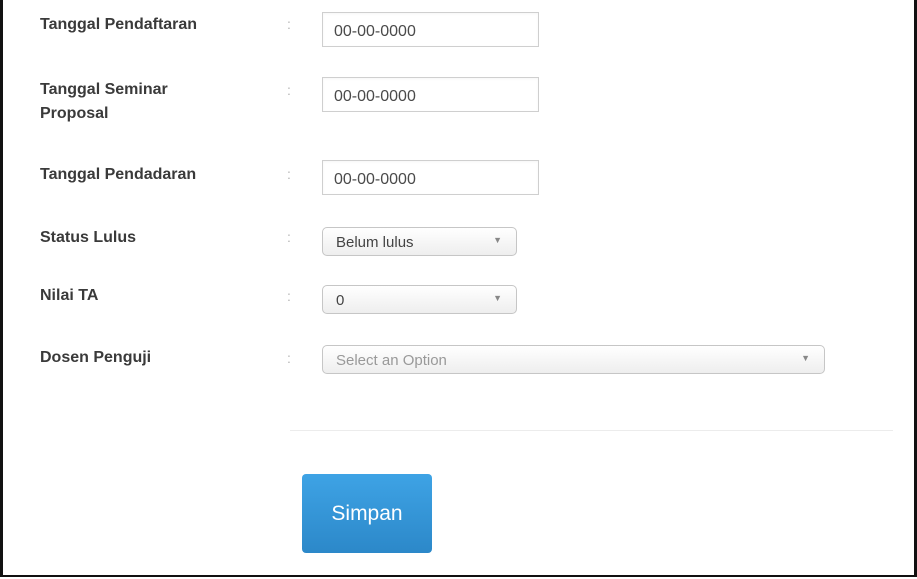 The image size is (917, 579). What do you see at coordinates (573, 359) in the screenshot?
I see `dosen-penguji-select: Select an Option ▼` at bounding box center [573, 359].